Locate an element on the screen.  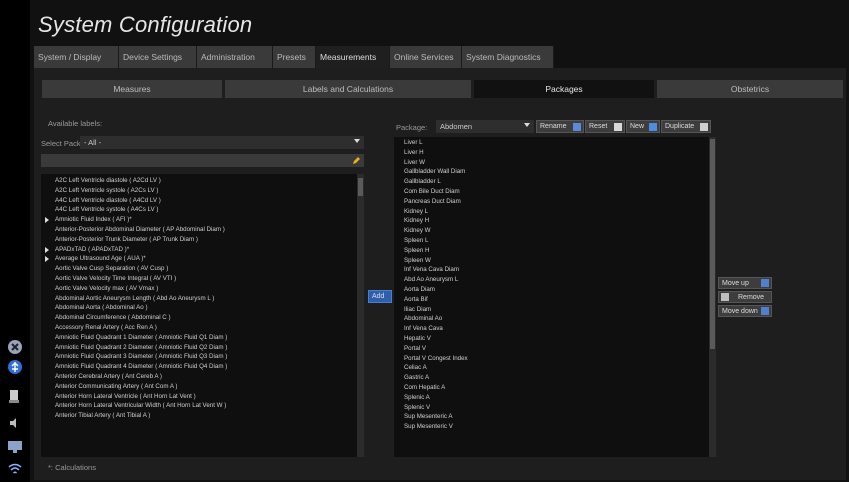
package-list-item: Com Bile Duct Diam is located at coordinates (555, 192).